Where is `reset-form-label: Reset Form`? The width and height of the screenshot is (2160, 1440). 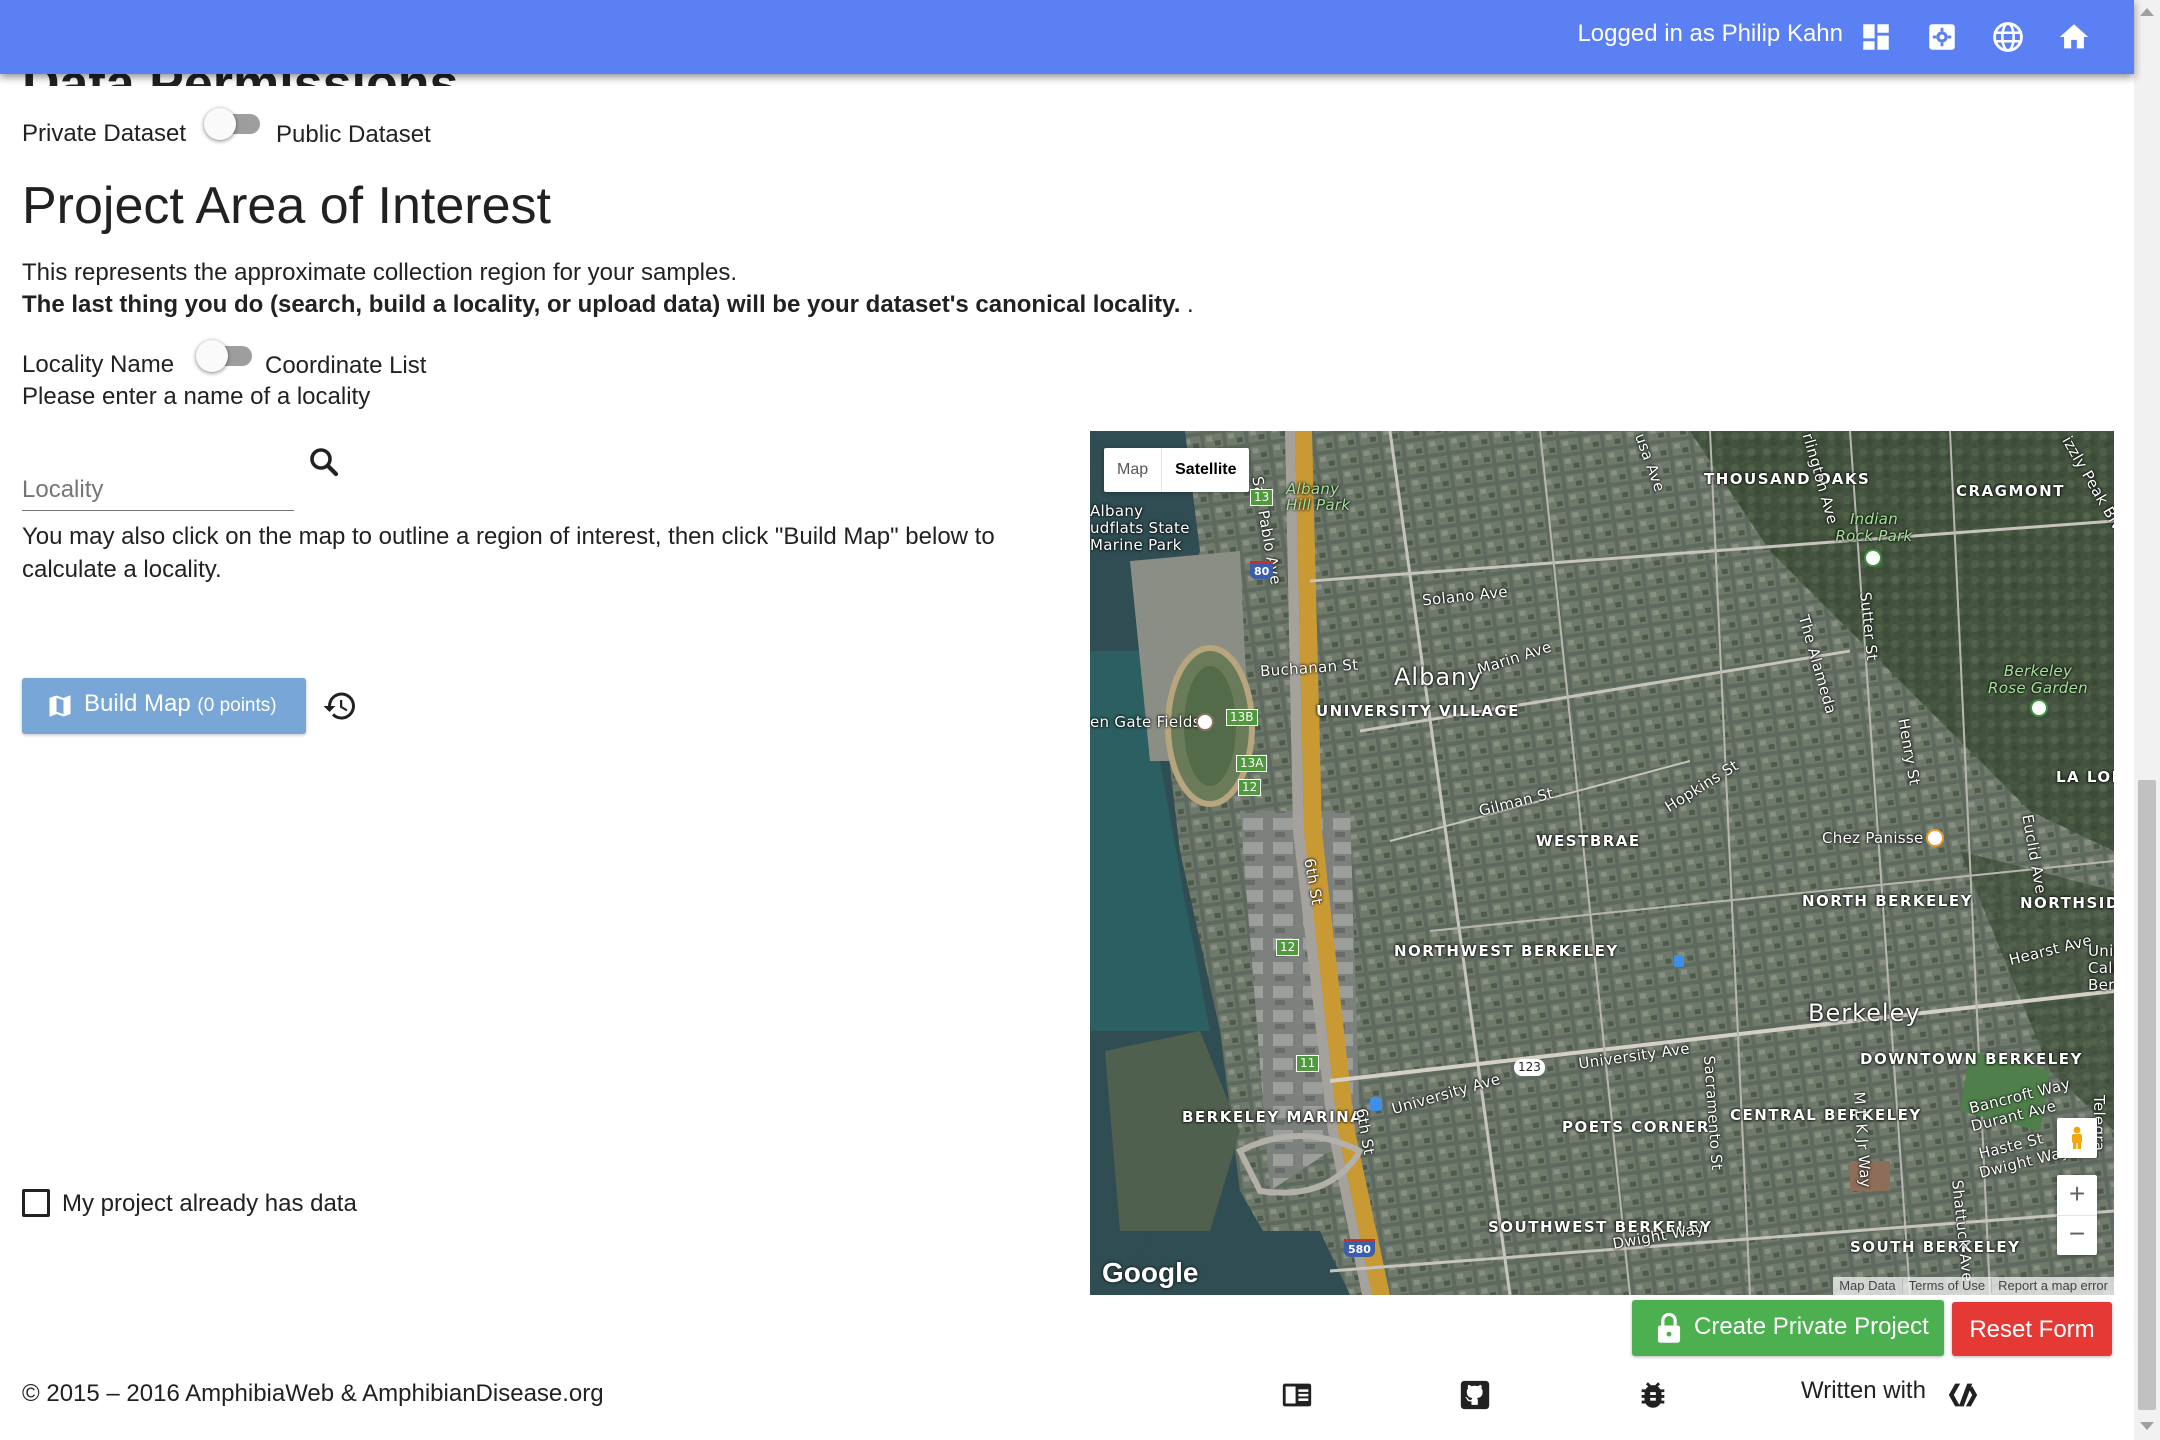
reset-form-label: Reset Form is located at coordinates (2032, 1329).